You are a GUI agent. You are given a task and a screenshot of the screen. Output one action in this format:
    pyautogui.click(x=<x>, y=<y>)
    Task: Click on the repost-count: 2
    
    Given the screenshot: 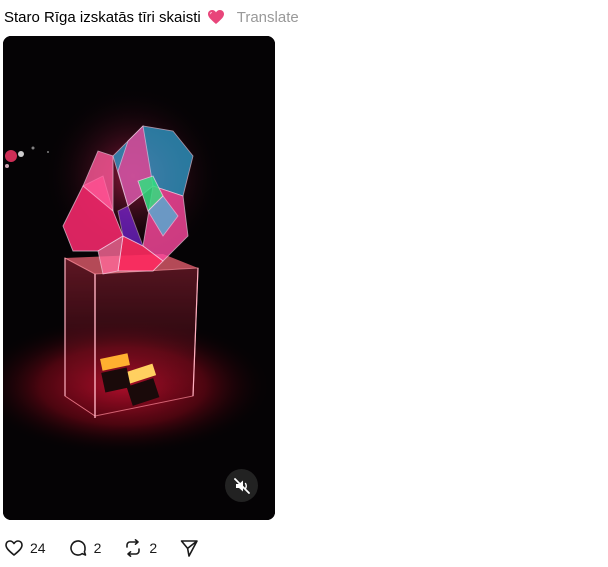 What is the action you would take?
    pyautogui.click(x=153, y=548)
    